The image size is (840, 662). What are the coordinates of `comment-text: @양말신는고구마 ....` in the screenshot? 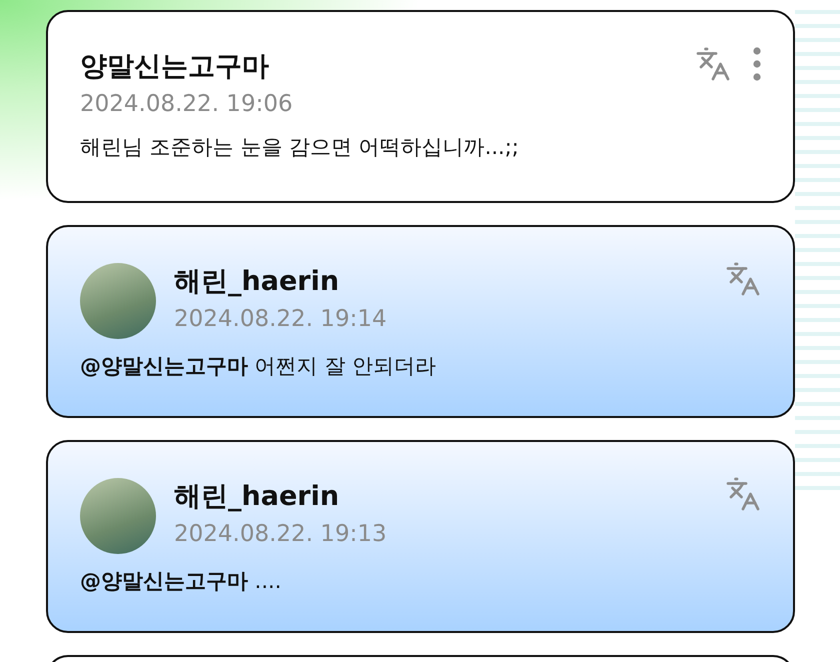 It's located at (181, 581).